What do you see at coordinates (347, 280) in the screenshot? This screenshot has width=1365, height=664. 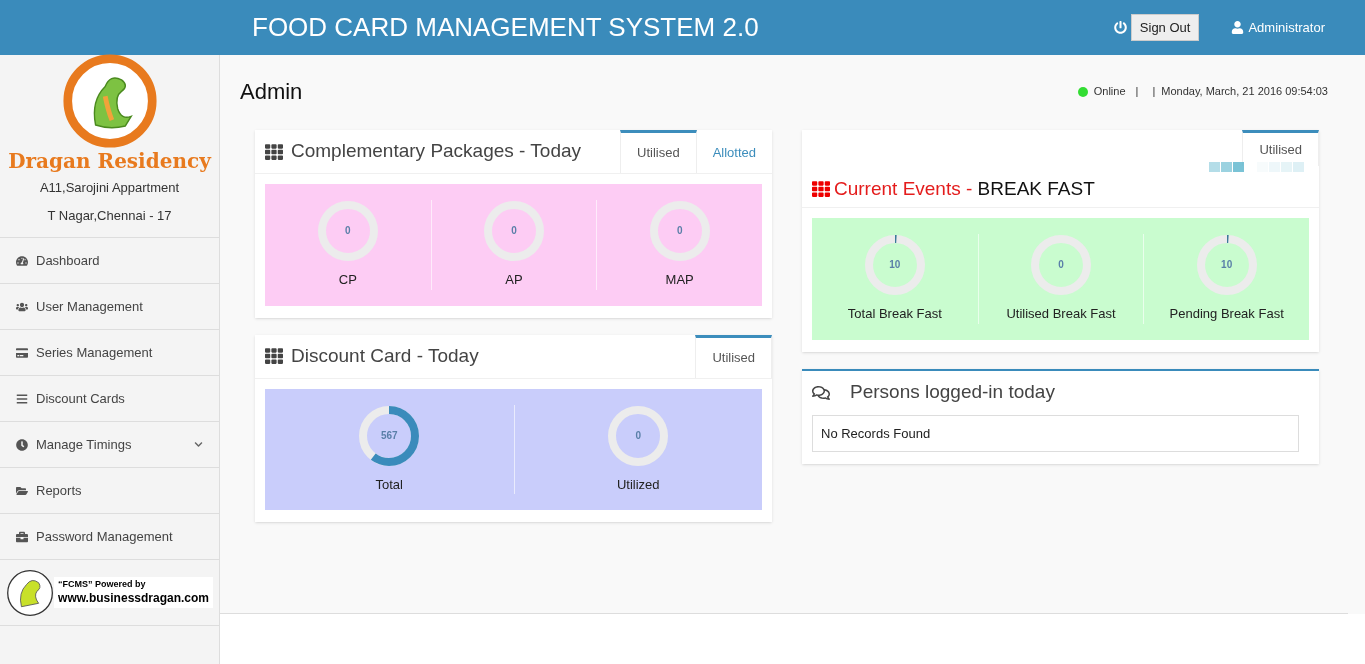 I see `gauge-label: CP` at bounding box center [347, 280].